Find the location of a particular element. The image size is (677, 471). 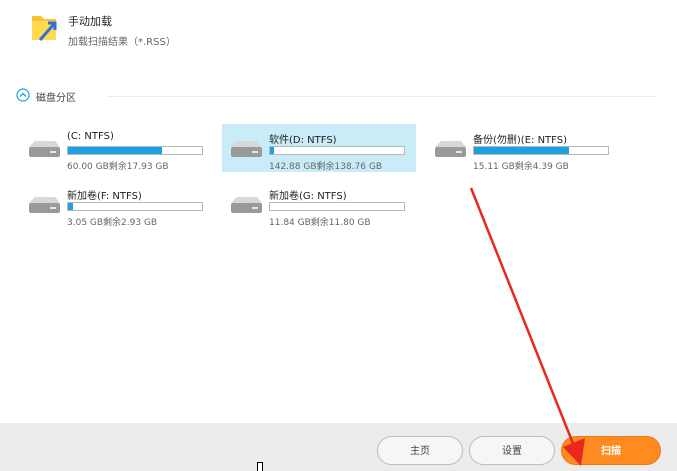

drive-d: 软件(D: NTFS) 142.88 GB剩余138.76 GB is located at coordinates (319, 148).